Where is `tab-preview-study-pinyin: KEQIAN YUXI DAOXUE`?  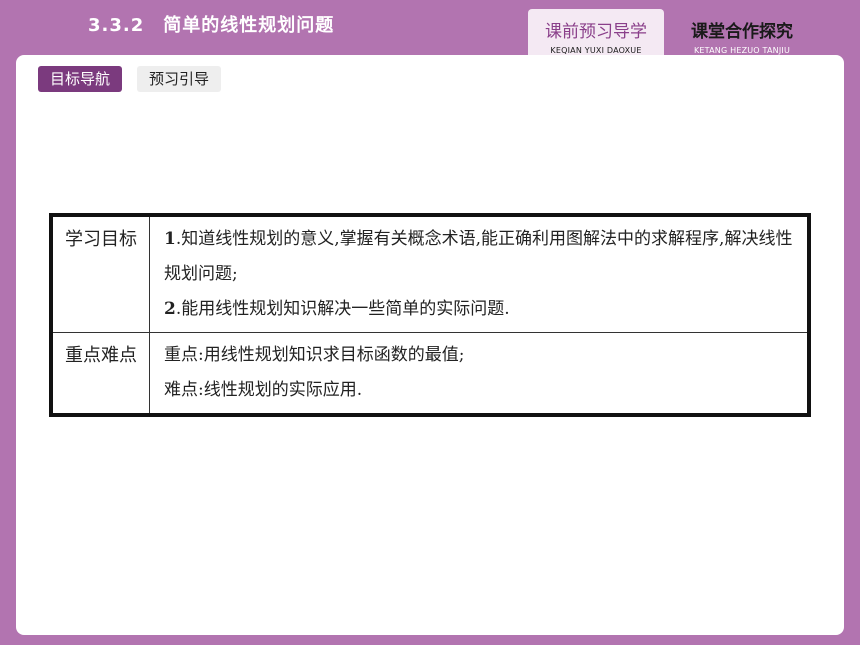
tab-preview-study-pinyin: KEQIAN YUXI DAOXUE is located at coordinates (596, 50).